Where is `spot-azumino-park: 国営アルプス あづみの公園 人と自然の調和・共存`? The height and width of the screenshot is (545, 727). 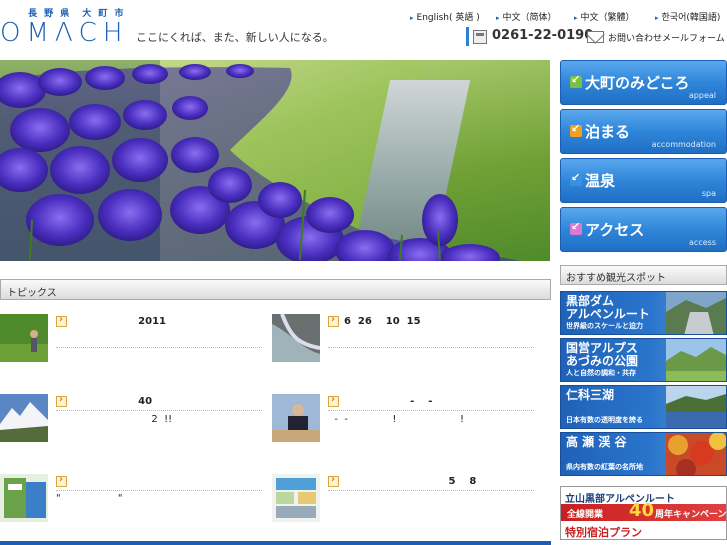 spot-azumino-park: 国営アルプス あづみの公園 人と自然の調和・共存 is located at coordinates (643, 360).